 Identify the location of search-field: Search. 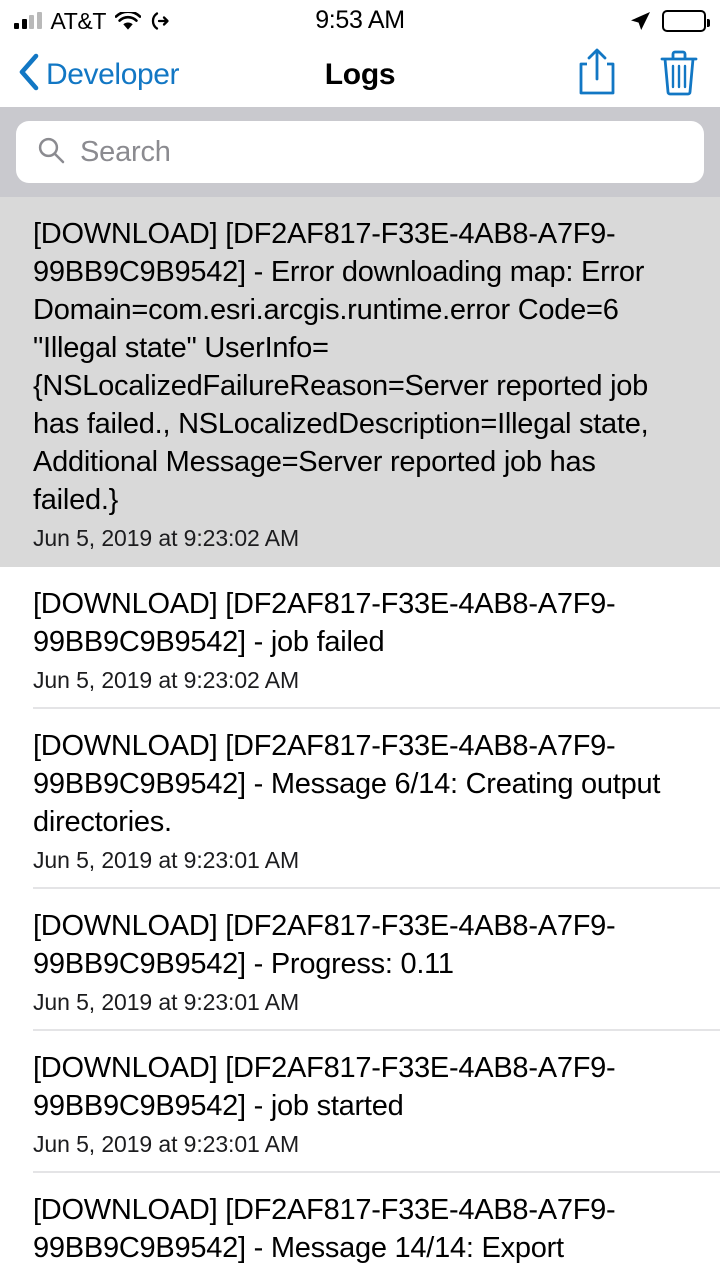
(360, 152).